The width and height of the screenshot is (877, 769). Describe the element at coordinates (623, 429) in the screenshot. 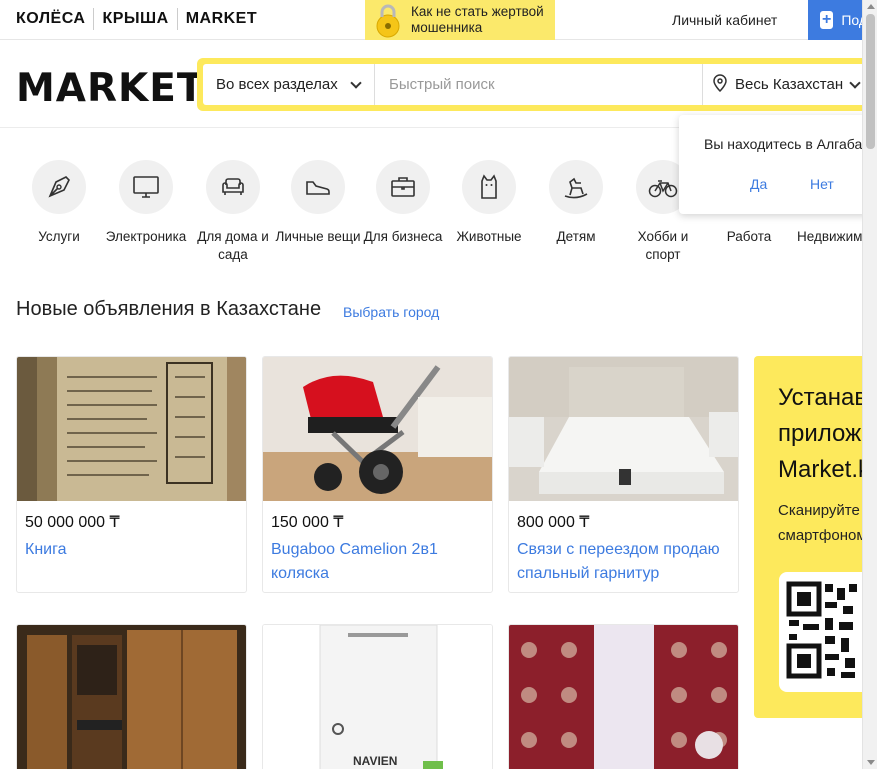

I see `listing-image-bed` at that location.